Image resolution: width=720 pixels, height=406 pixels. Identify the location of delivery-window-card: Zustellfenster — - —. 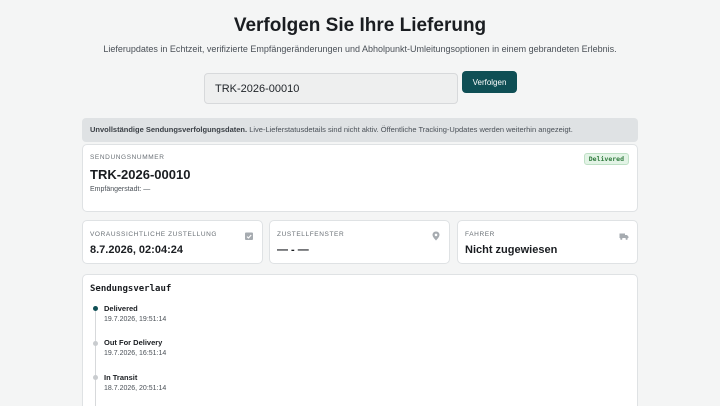
(359, 242).